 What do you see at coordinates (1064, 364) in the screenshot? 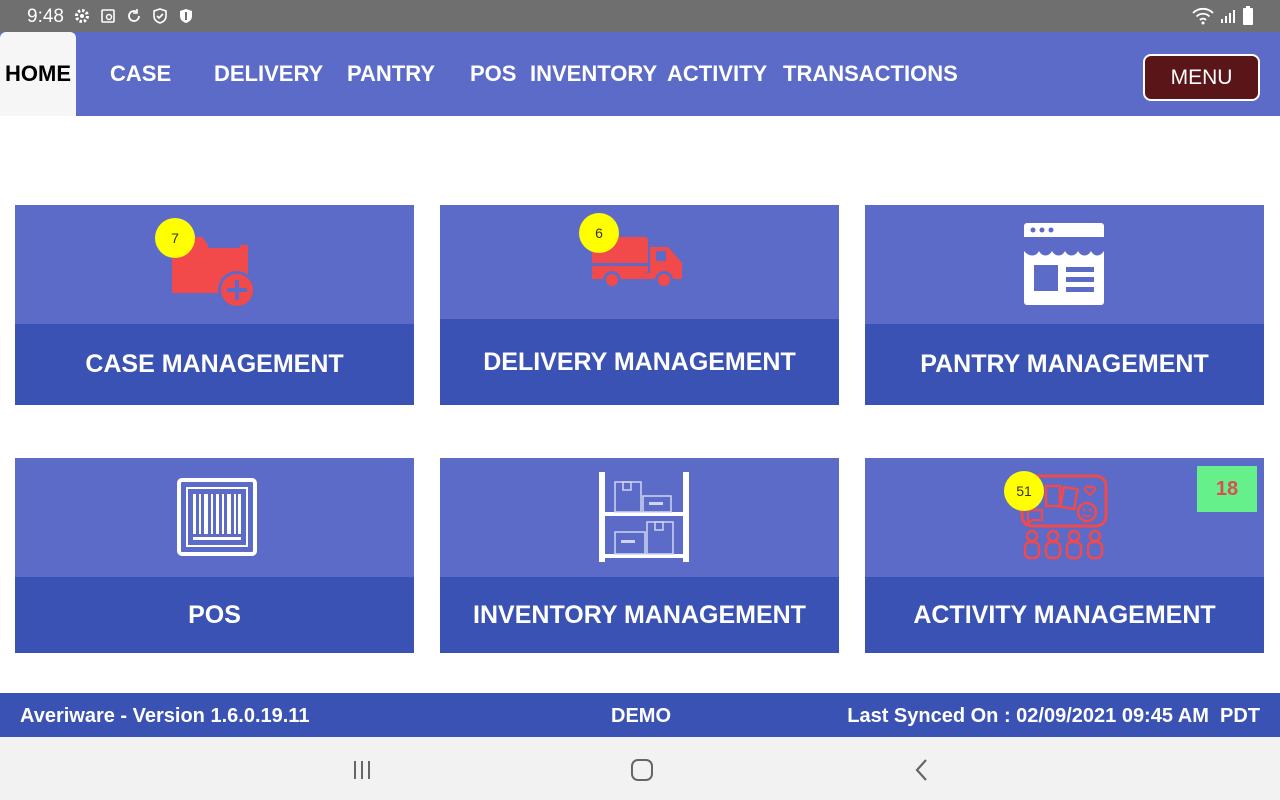
I see `card-title: PANTRY MANAGEMENT` at bounding box center [1064, 364].